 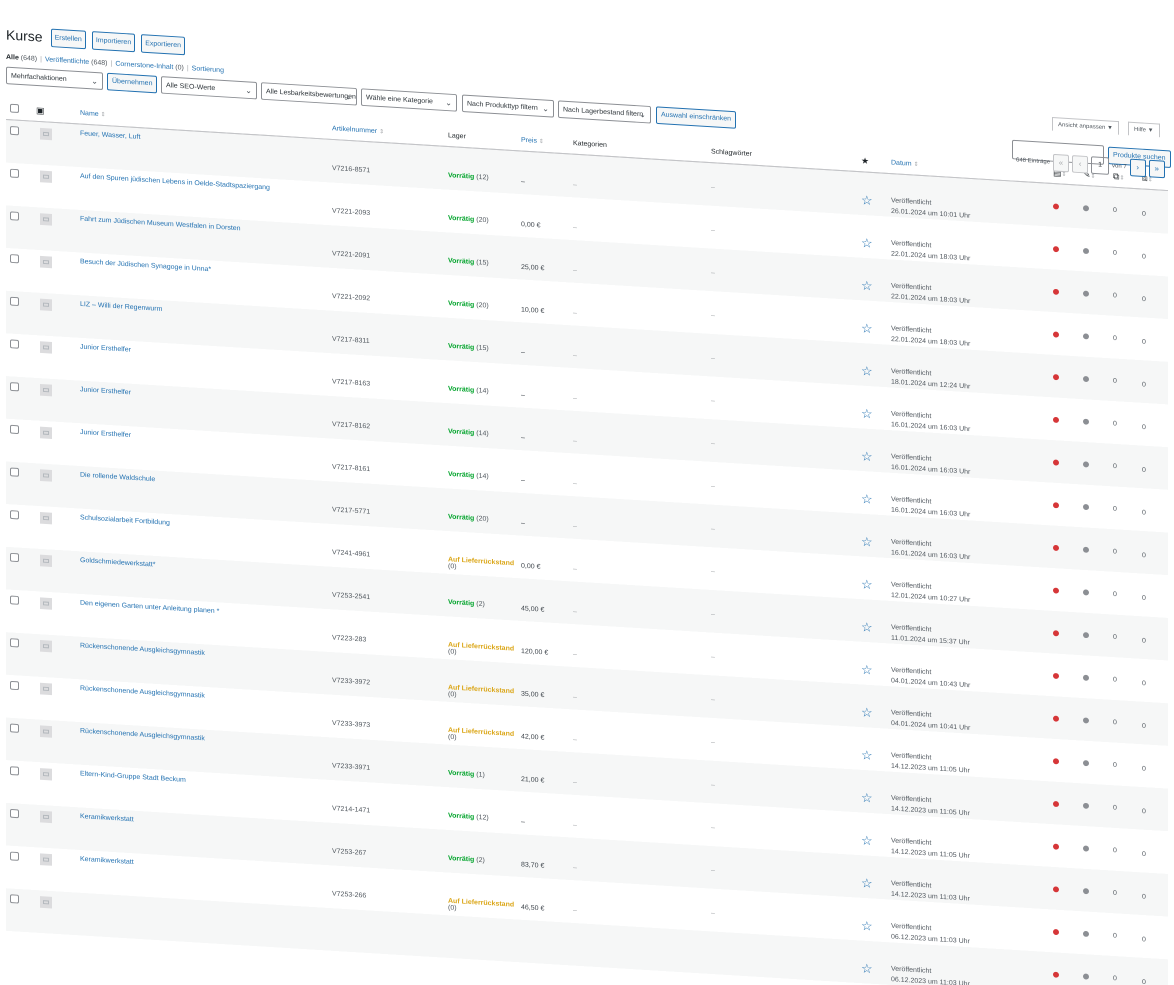 I want to click on price-column-header: Preis ⇕, so click(x=543, y=141).